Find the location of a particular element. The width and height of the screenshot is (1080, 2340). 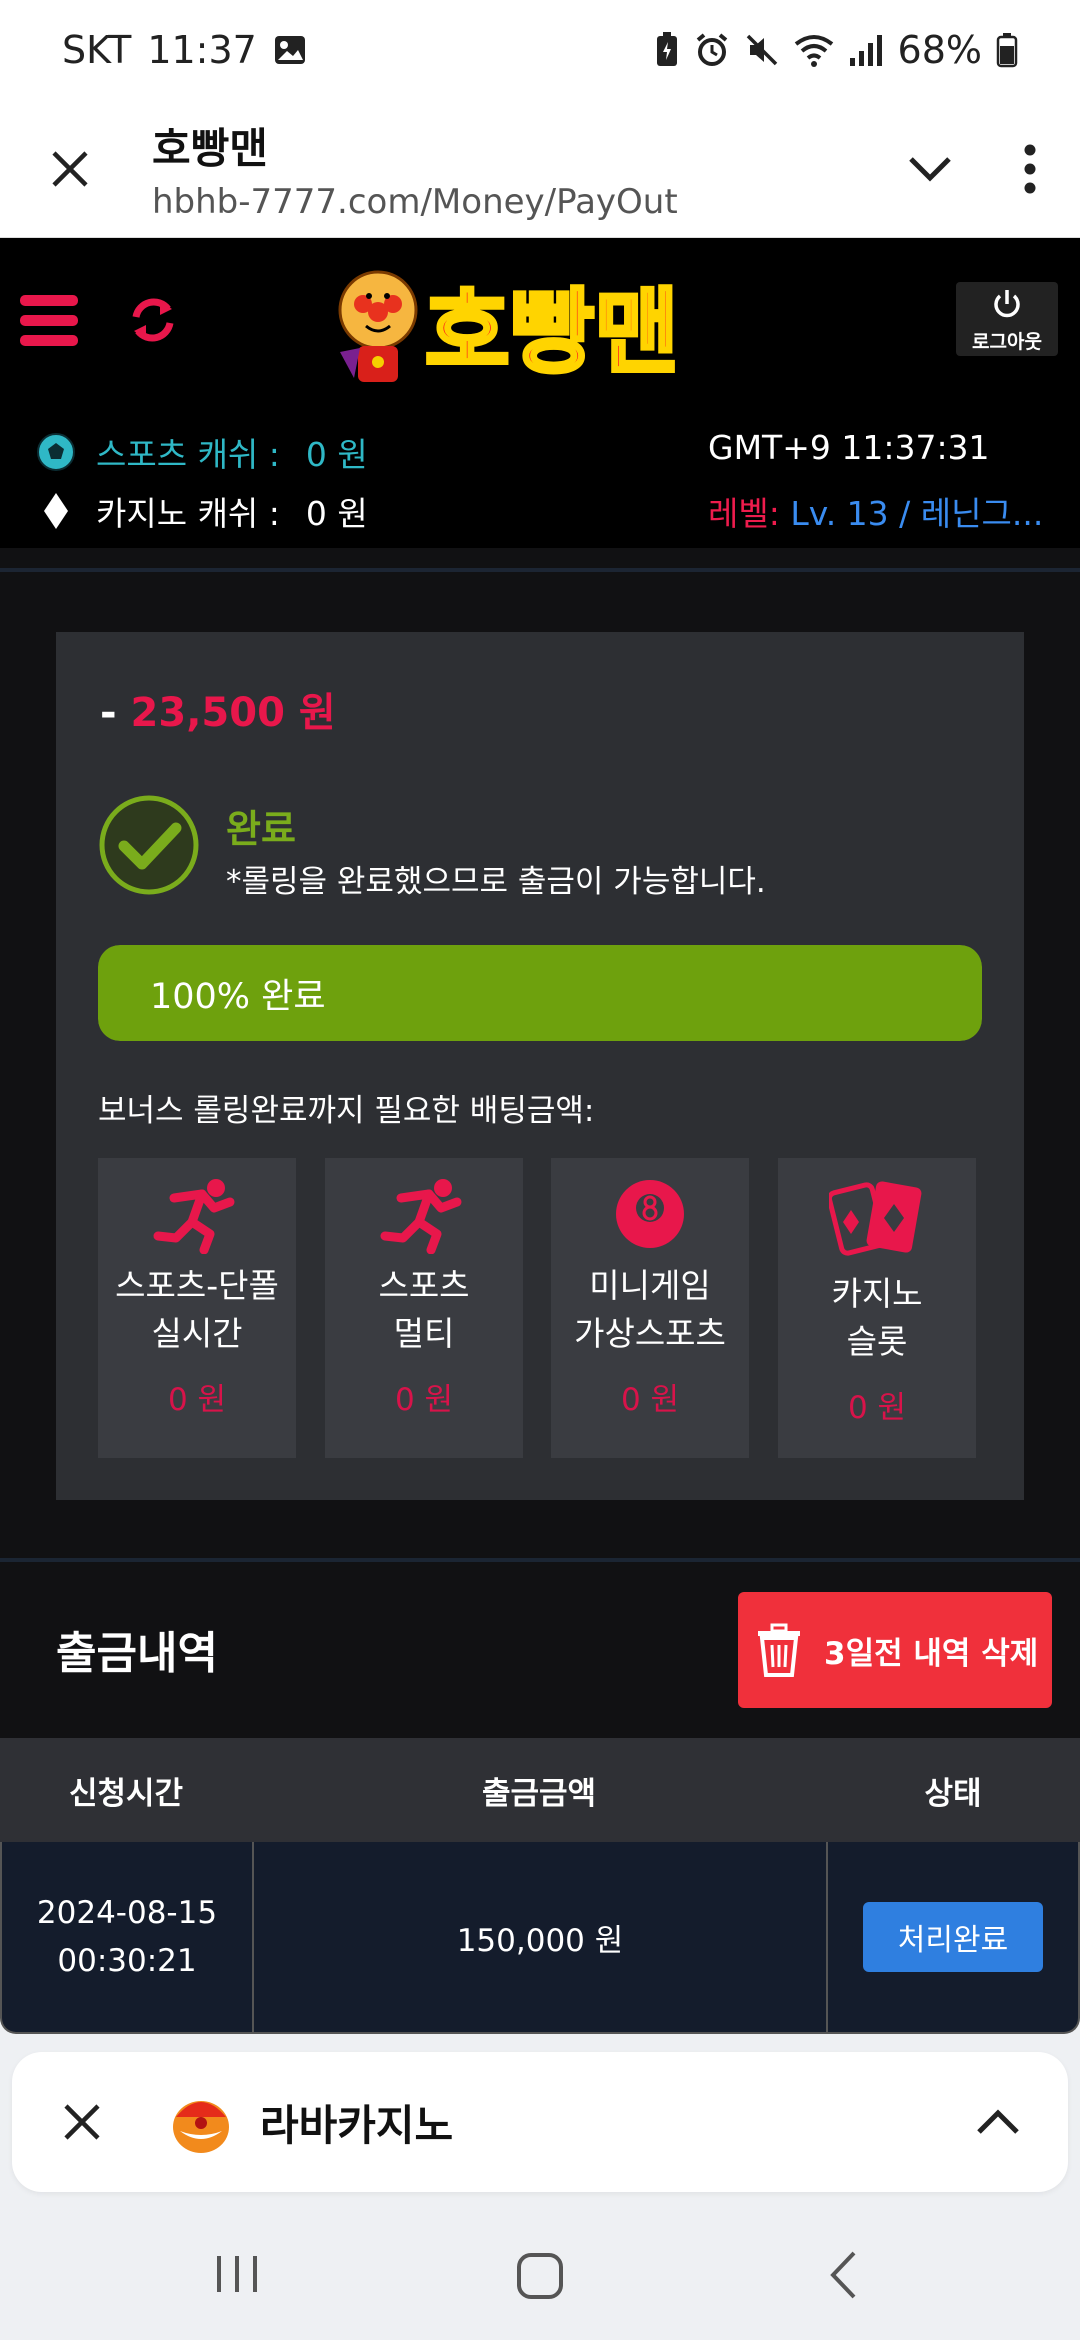

gallery-icon is located at coordinates (289, 50).